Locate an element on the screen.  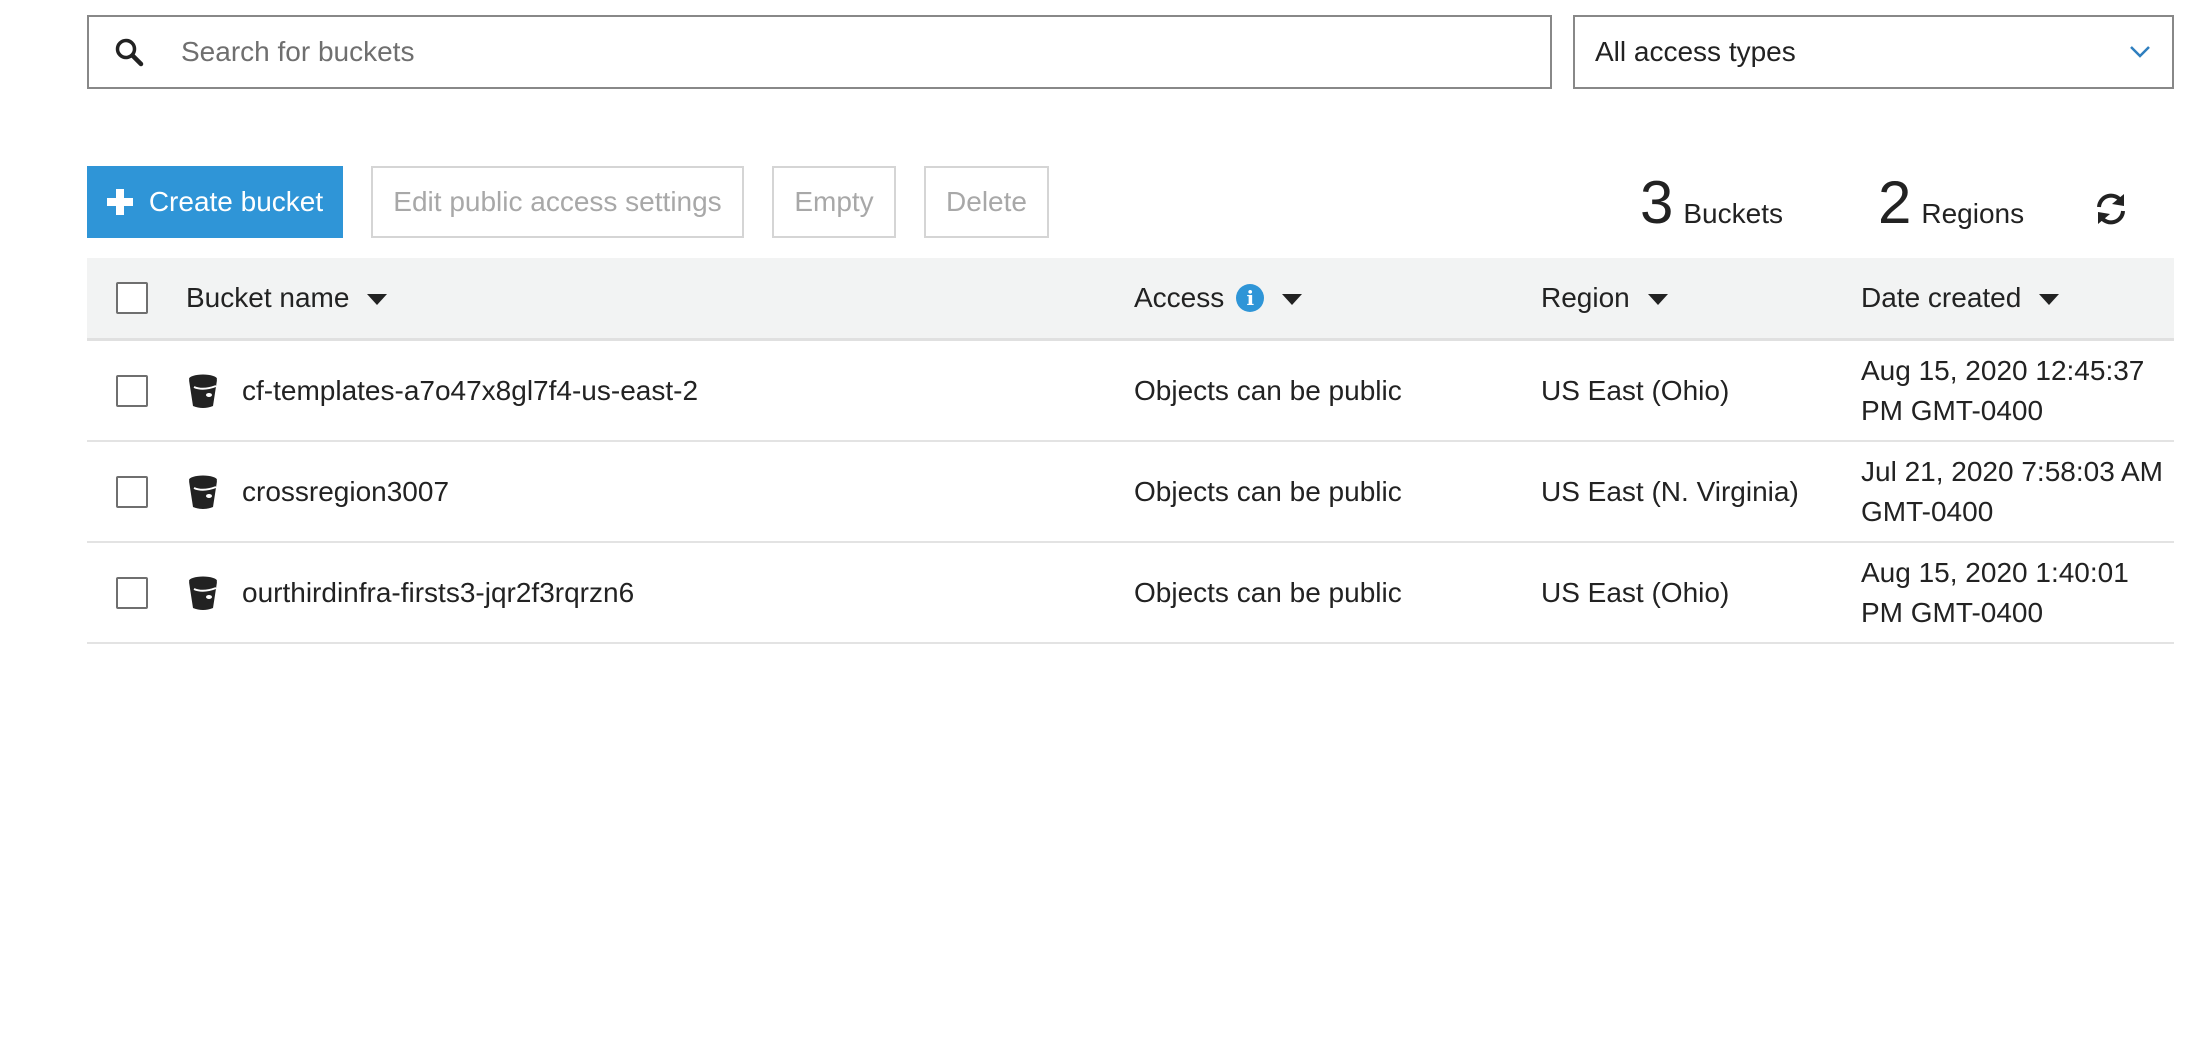
header-date-created-label: Date created is located at coordinates (1941, 297).